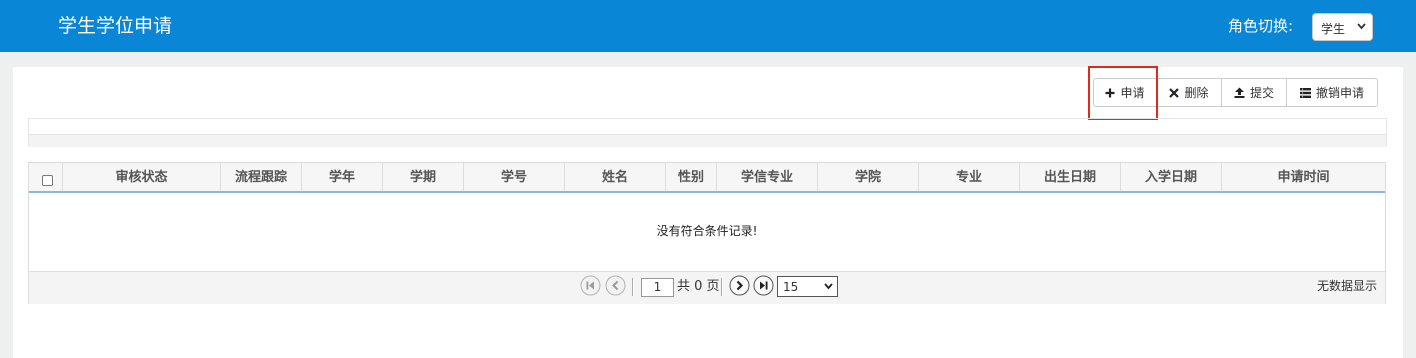  I want to click on empty-records-message: 没有符合条件记录!, so click(707, 231).